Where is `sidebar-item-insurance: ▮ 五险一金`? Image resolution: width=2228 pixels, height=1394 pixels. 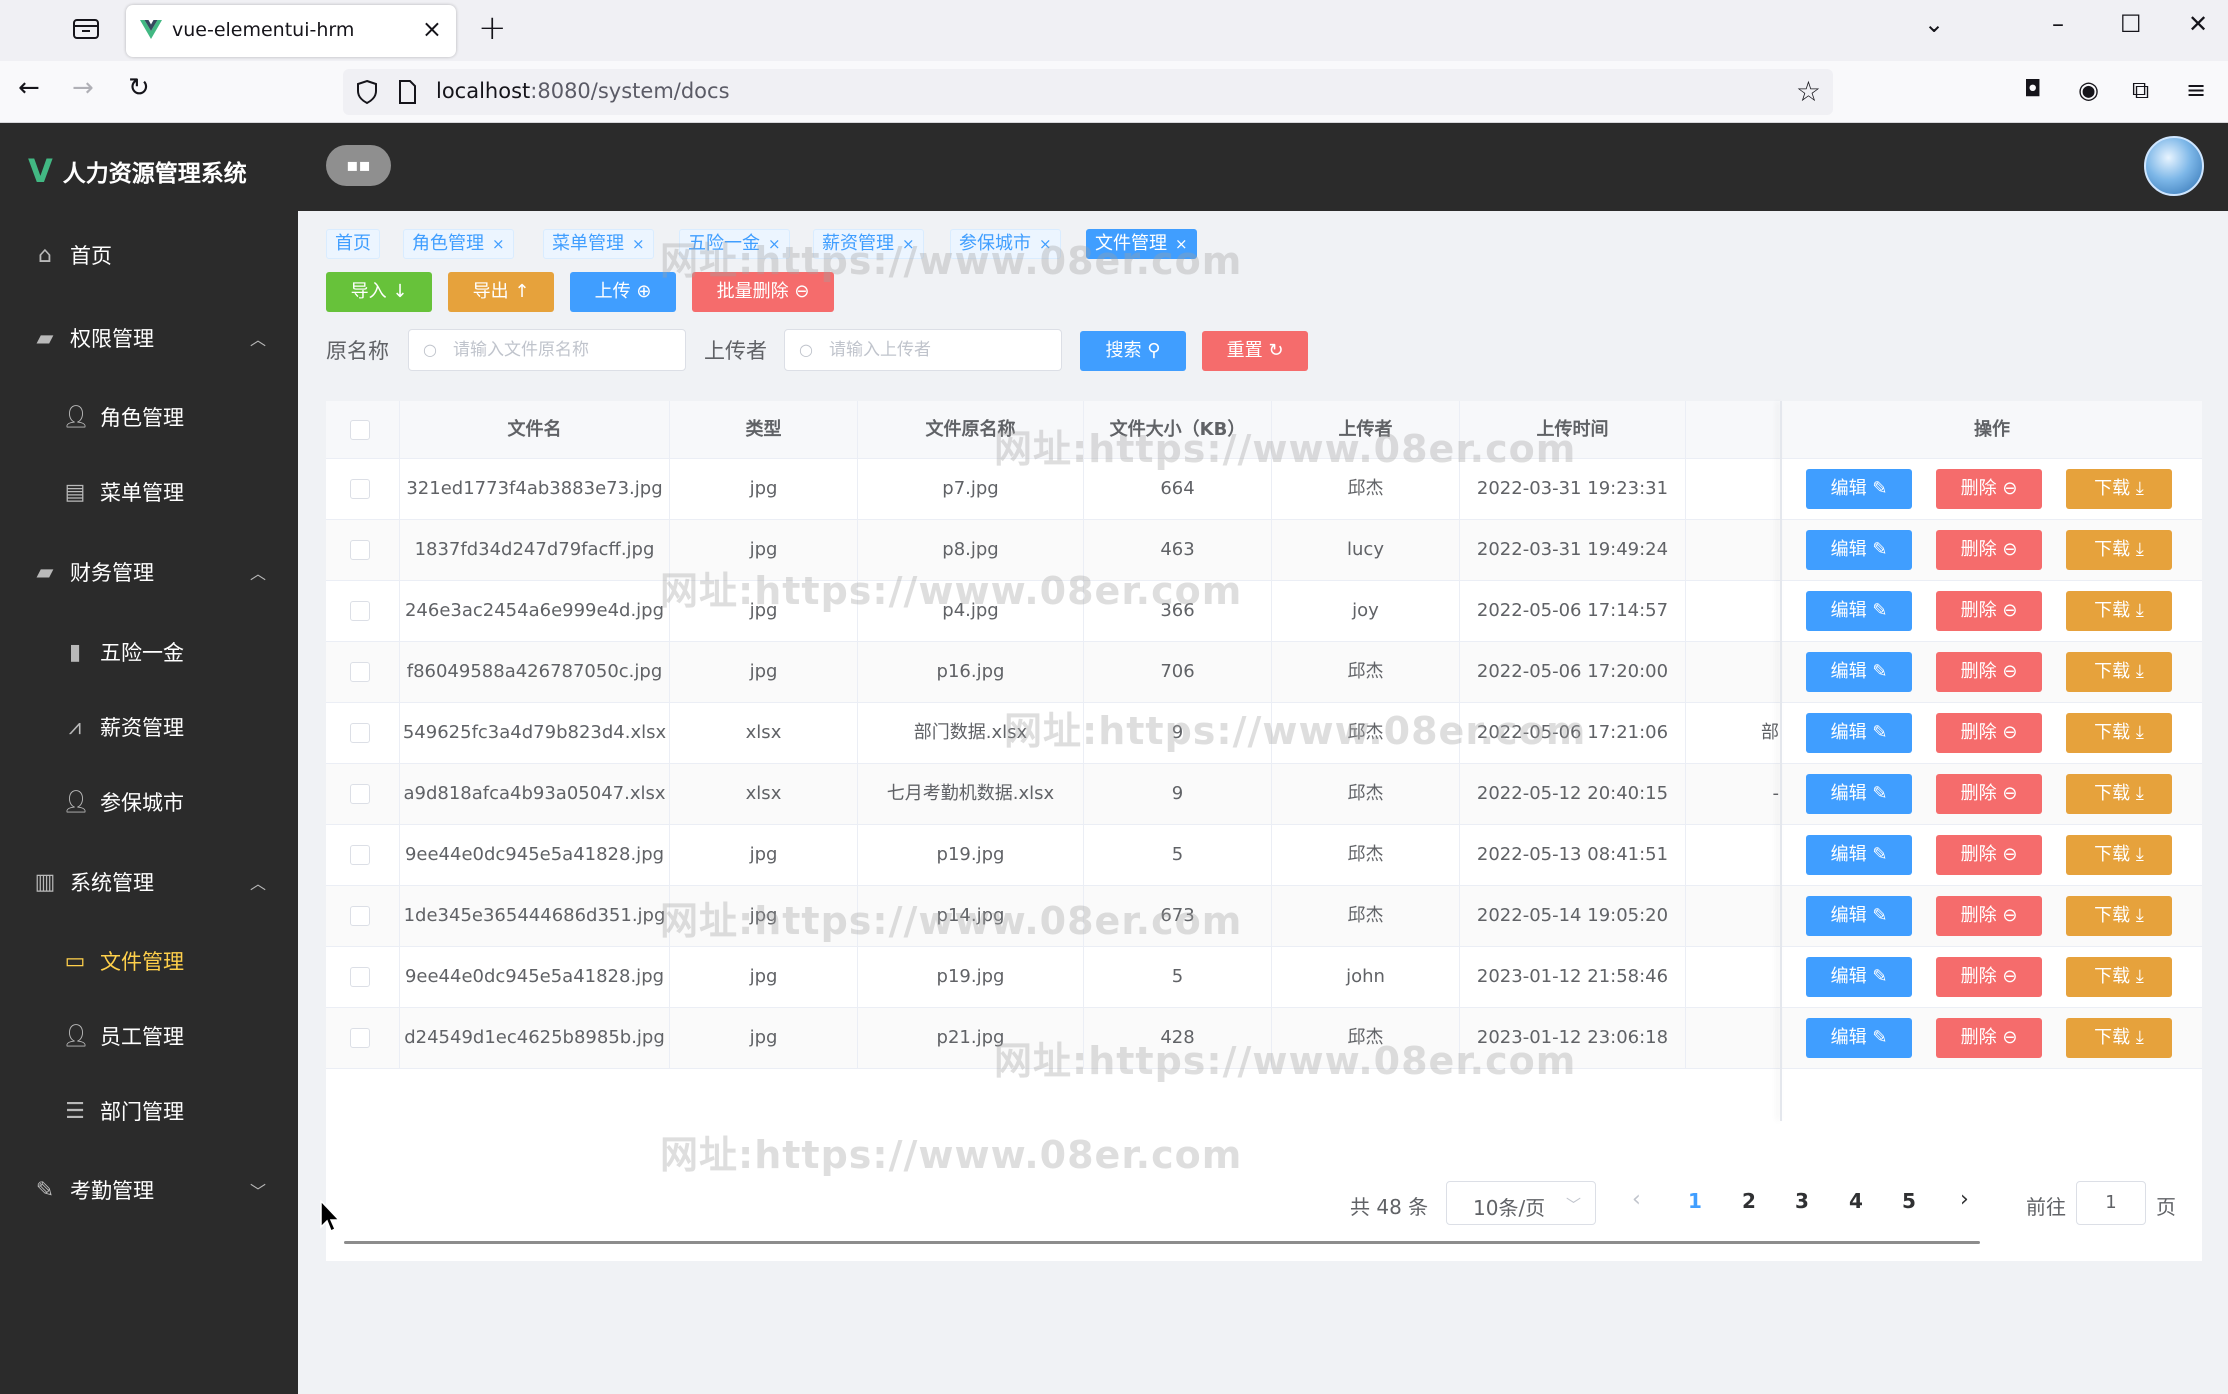 sidebar-item-insurance: ▮ 五险一金 is located at coordinates (149, 652).